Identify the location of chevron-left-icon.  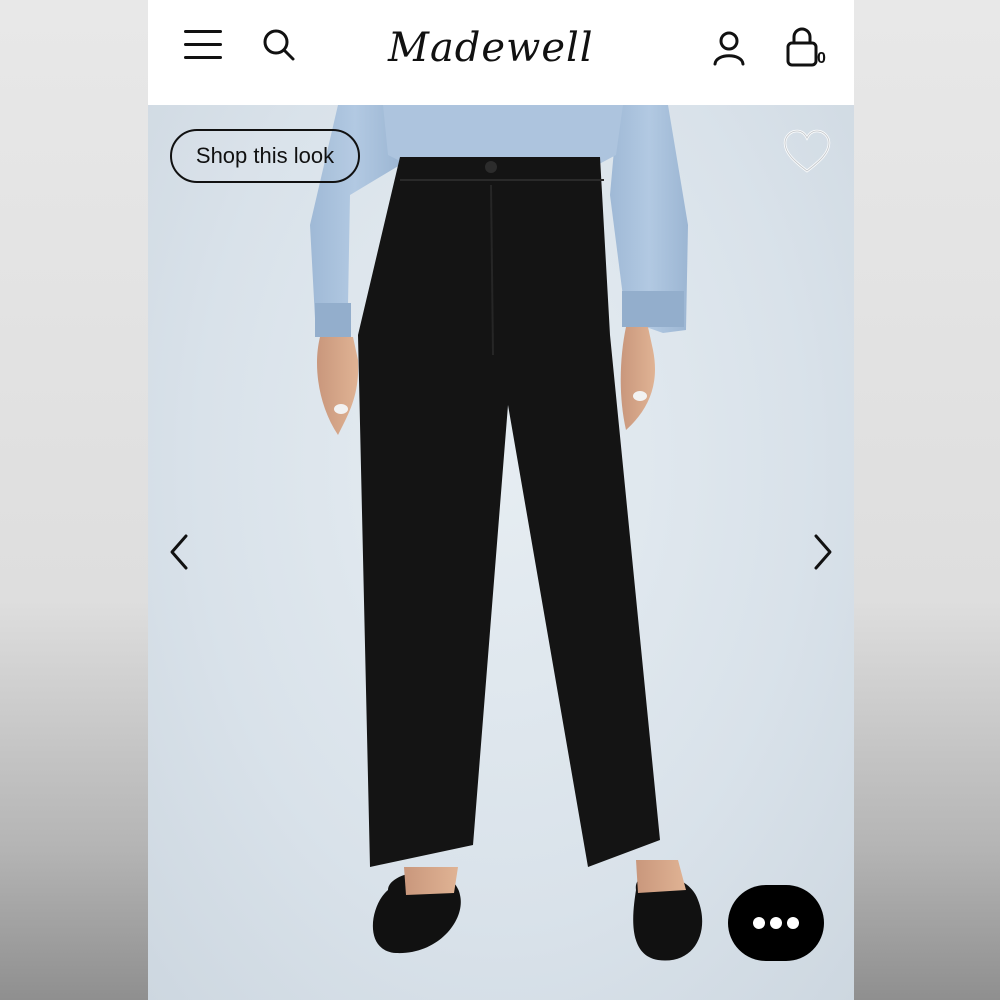
(179, 552).